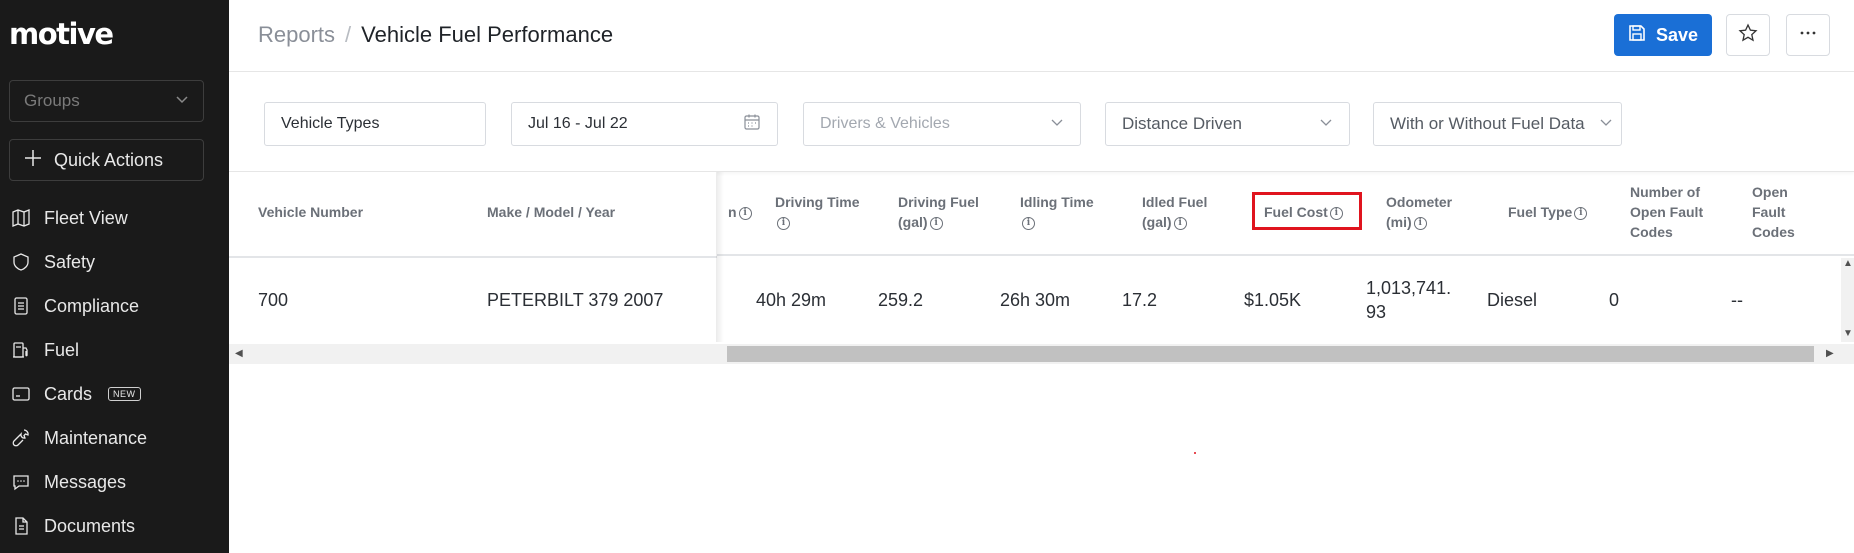 The width and height of the screenshot is (1854, 553). I want to click on scroll-down-arrow-icon: ▼, so click(1848, 333).